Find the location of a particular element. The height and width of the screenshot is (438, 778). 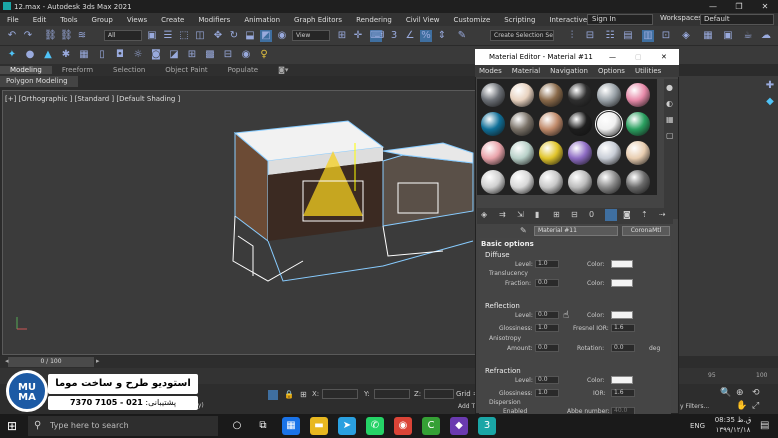

camtasia-icon: C is located at coordinates (431, 426).